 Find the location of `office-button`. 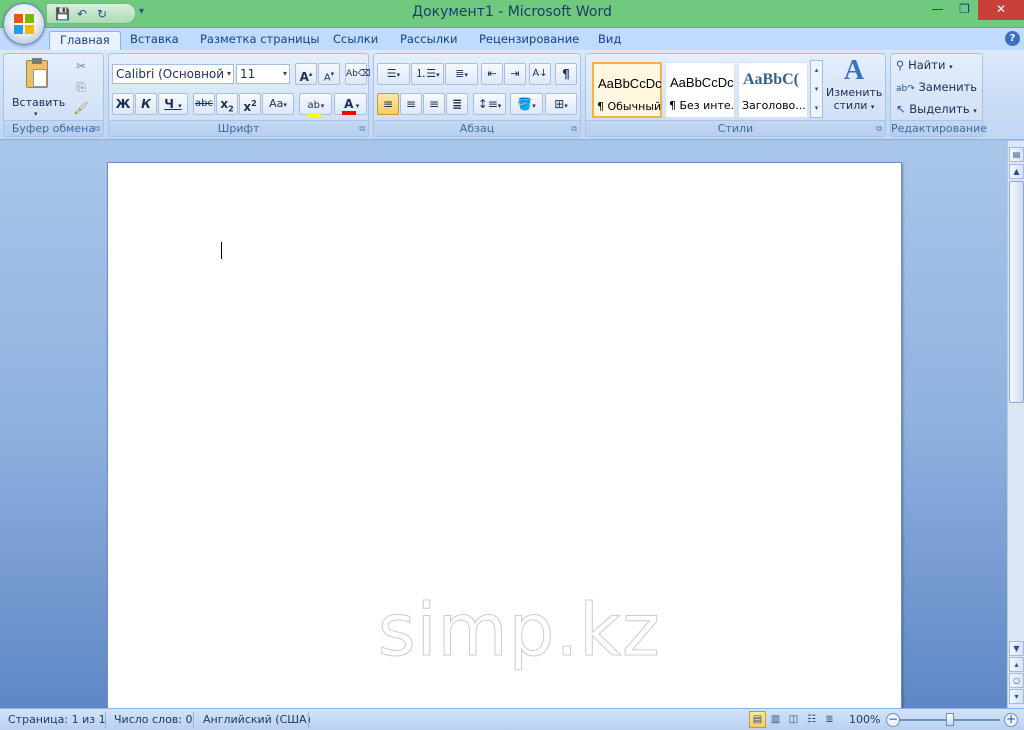

office-button is located at coordinates (24, 24).